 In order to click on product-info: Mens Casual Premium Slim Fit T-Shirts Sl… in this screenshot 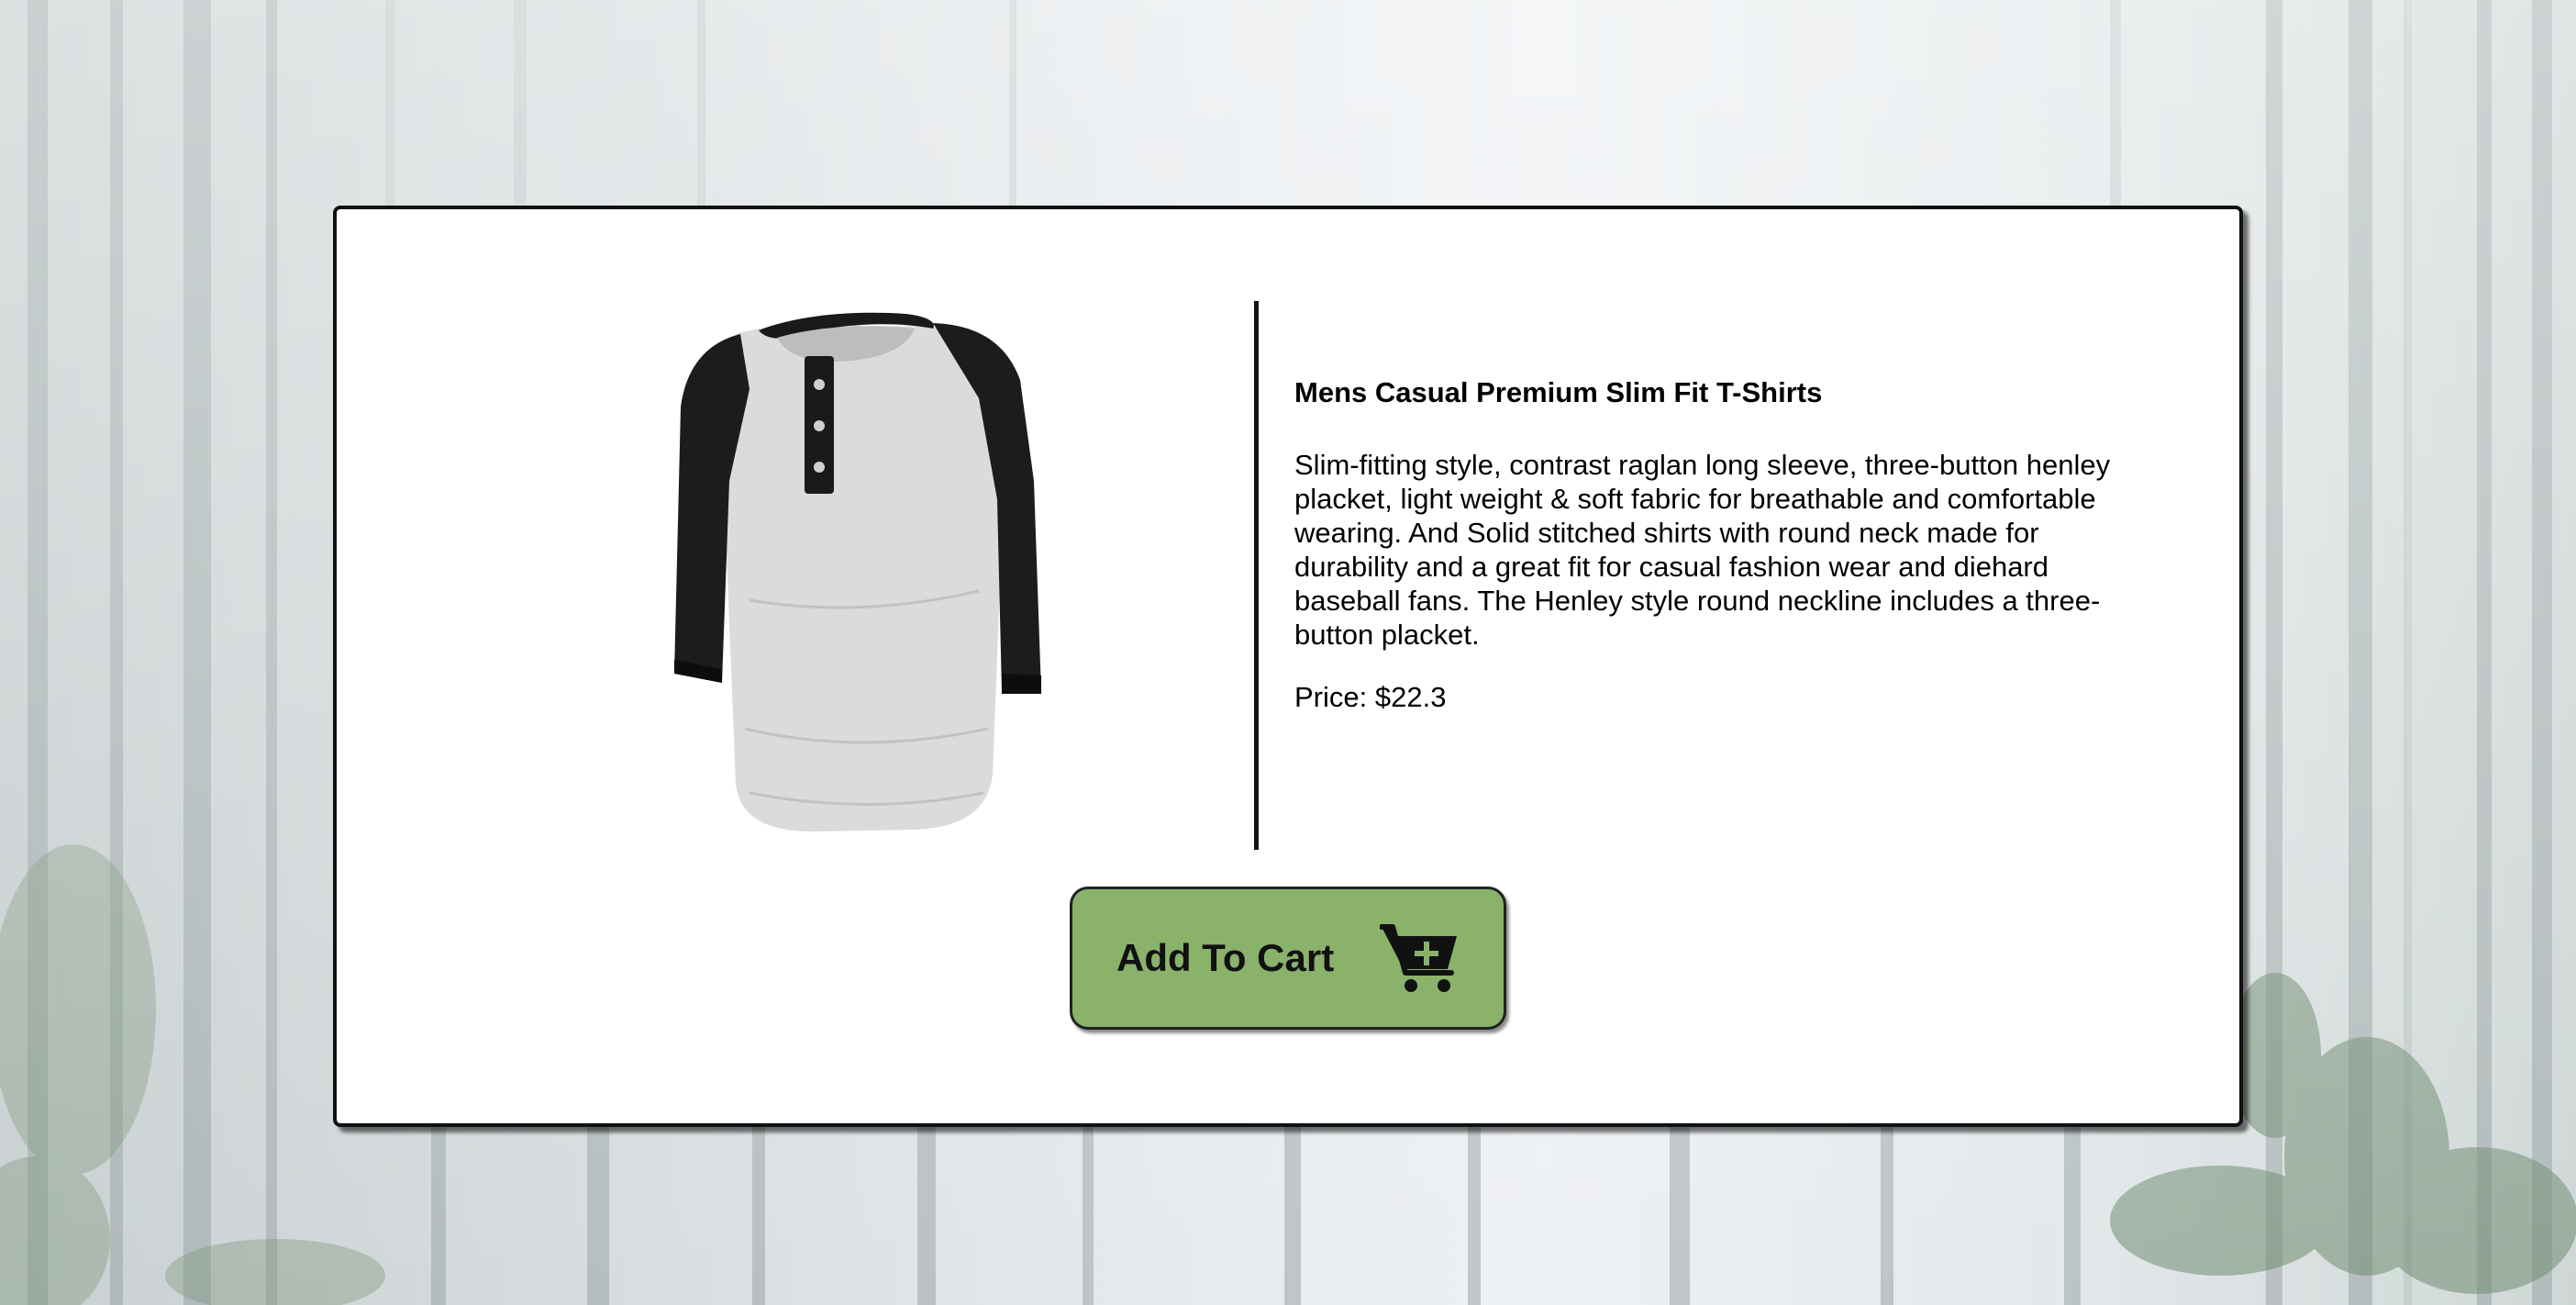, I will do `click(1716, 545)`.